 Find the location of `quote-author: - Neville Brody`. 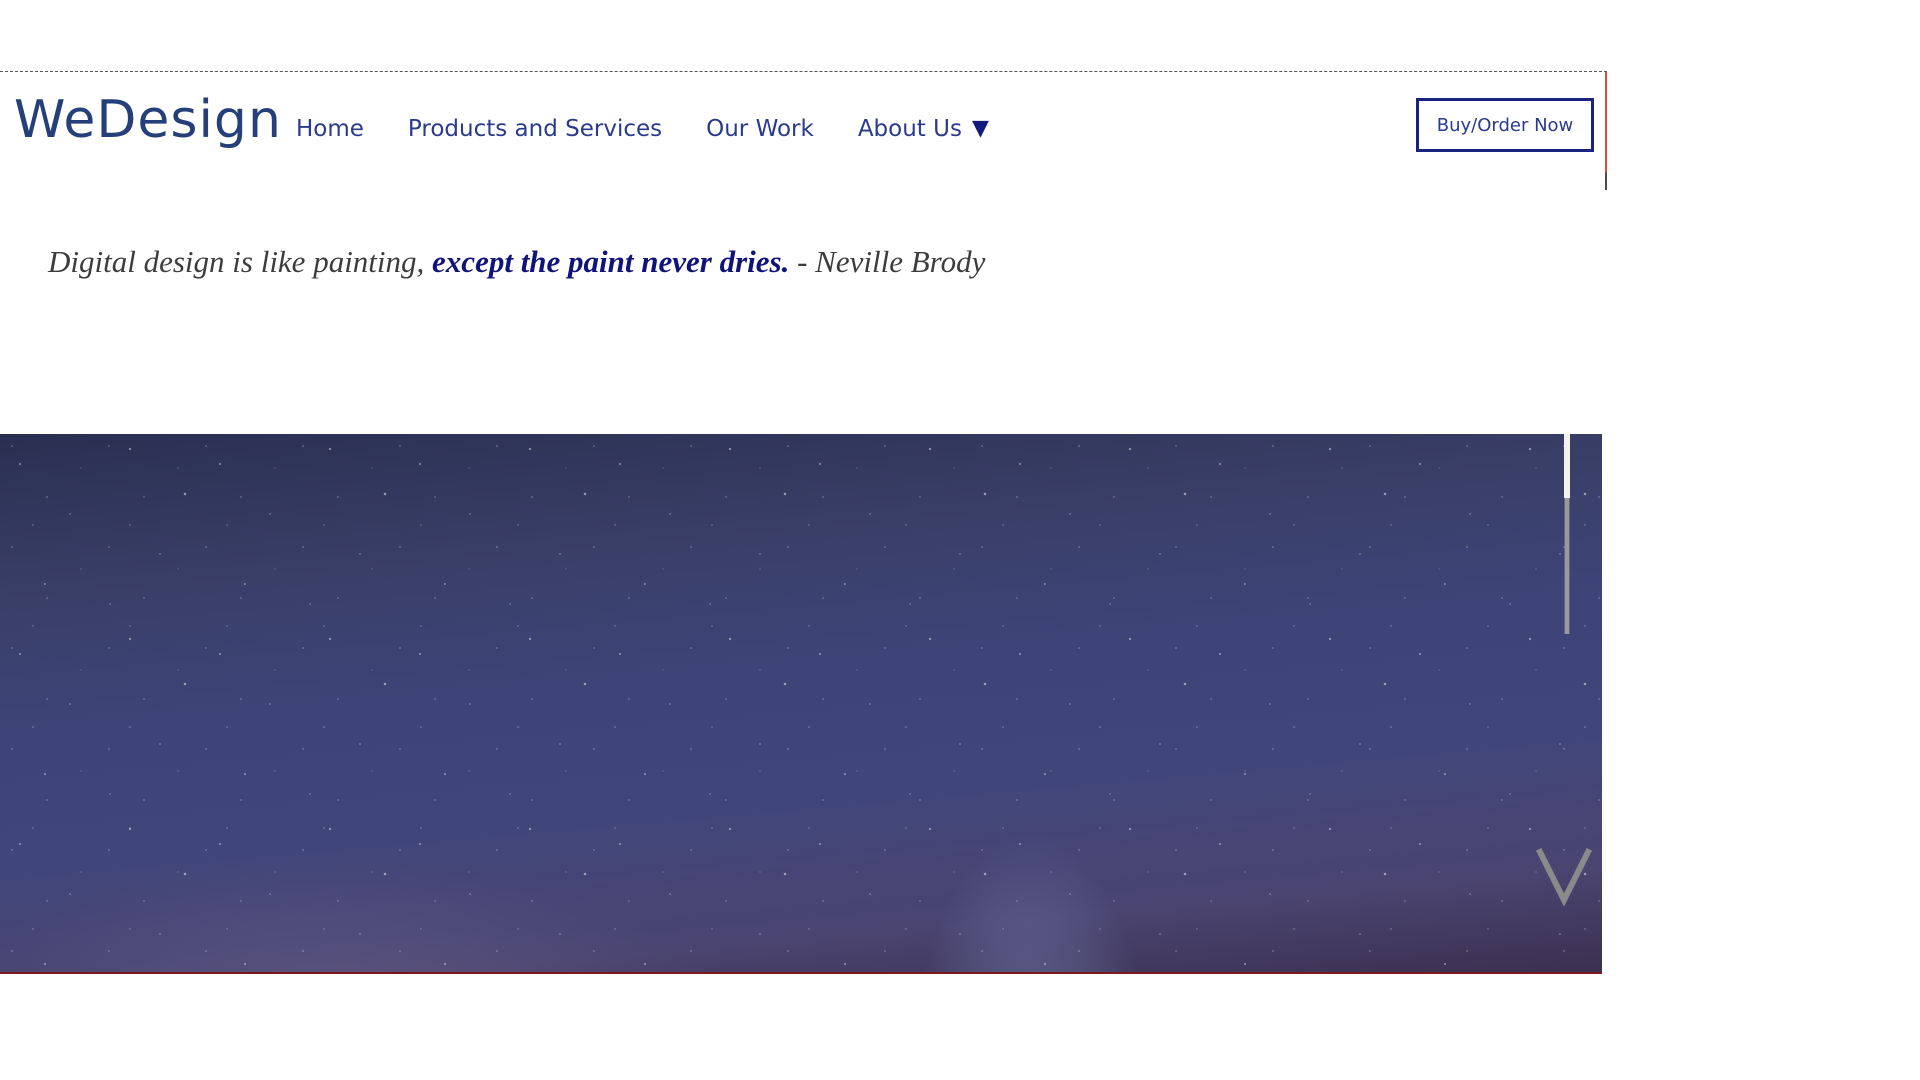

quote-author: - Neville Brody is located at coordinates (887, 261).